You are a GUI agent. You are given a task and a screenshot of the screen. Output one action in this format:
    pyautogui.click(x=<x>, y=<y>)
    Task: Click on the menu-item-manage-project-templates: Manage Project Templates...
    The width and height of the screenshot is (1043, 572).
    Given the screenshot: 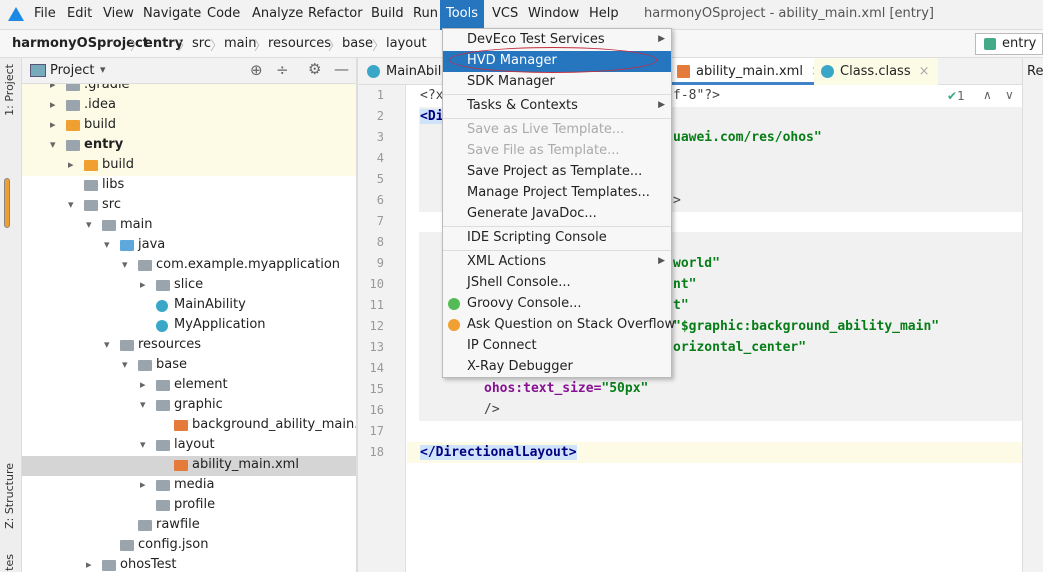 What is the action you would take?
    pyautogui.click(x=557, y=193)
    